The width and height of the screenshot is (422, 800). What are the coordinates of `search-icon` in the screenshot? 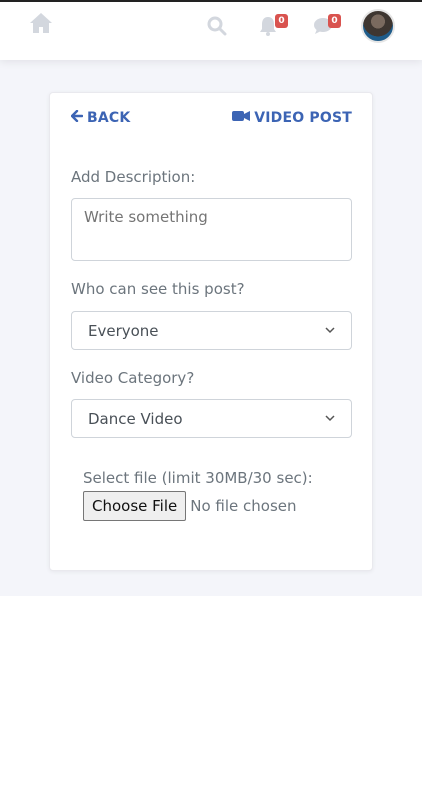 It's located at (217, 26).